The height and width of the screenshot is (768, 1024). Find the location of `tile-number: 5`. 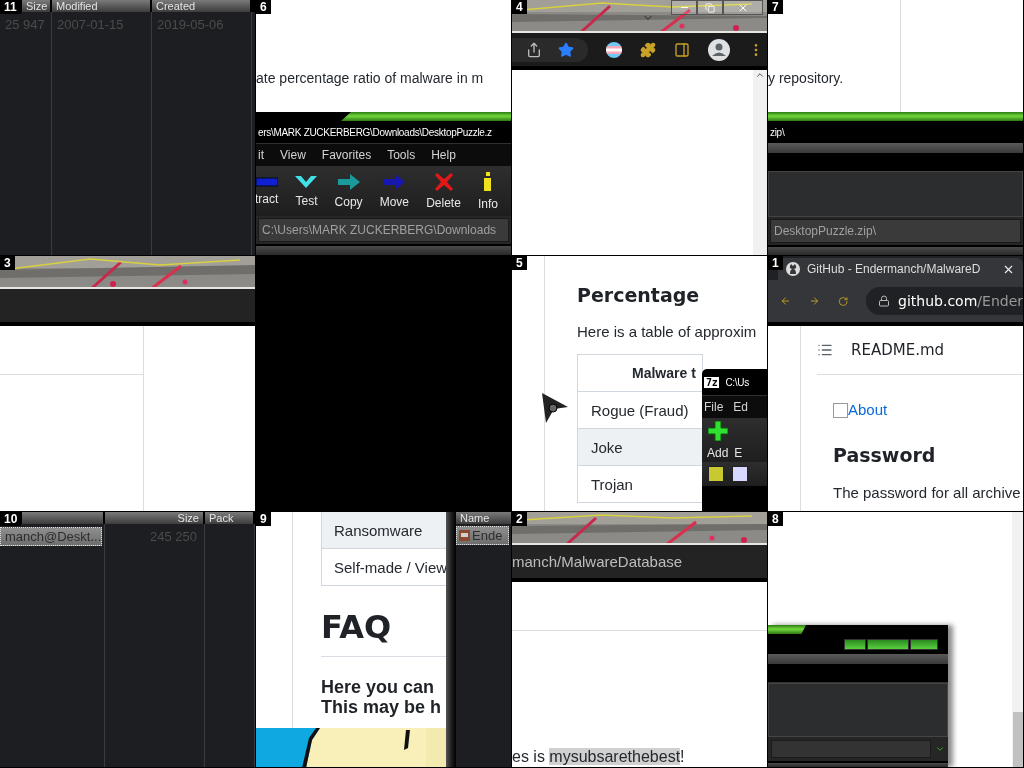

tile-number: 5 is located at coordinates (519, 263).